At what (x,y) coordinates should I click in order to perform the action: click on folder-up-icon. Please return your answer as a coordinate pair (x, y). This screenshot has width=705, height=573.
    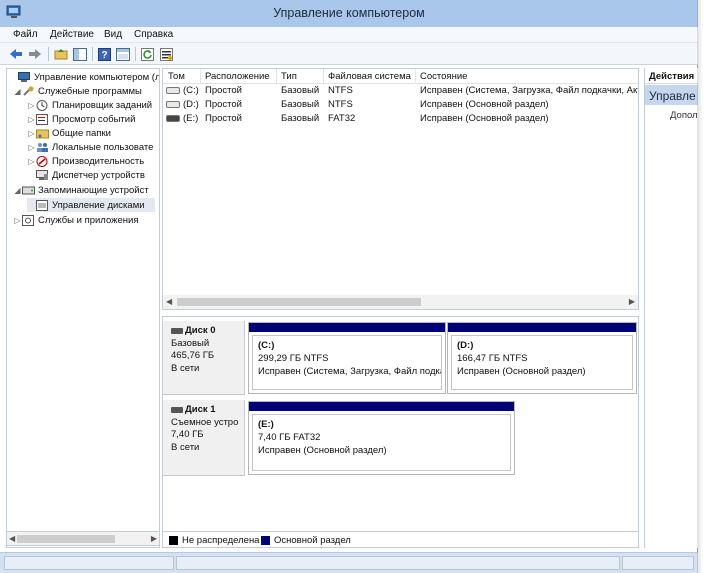
    Looking at the image, I should click on (61, 54).